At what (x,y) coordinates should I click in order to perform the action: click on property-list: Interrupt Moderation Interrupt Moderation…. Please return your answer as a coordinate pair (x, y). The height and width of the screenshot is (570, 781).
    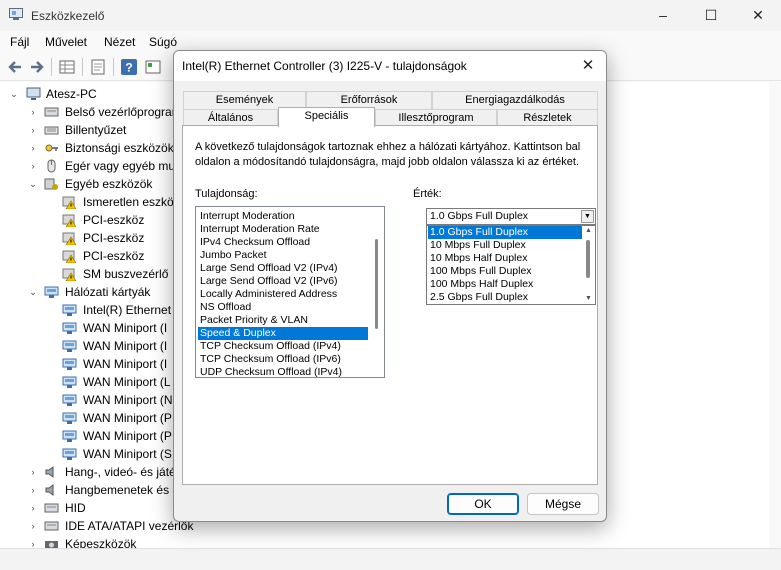
    Looking at the image, I should click on (290, 292).